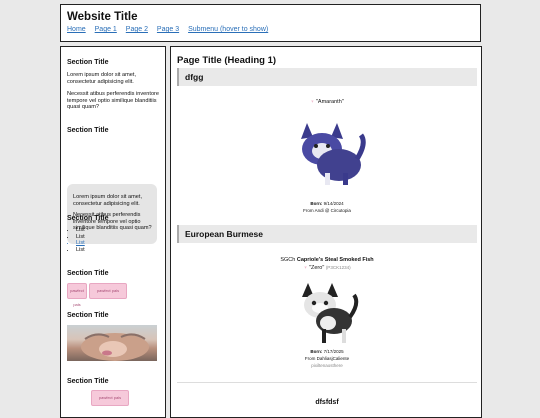 The height and width of the screenshot is (418, 540). What do you see at coordinates (327, 77) in the screenshot?
I see `section-heading: dfgg` at bounding box center [327, 77].